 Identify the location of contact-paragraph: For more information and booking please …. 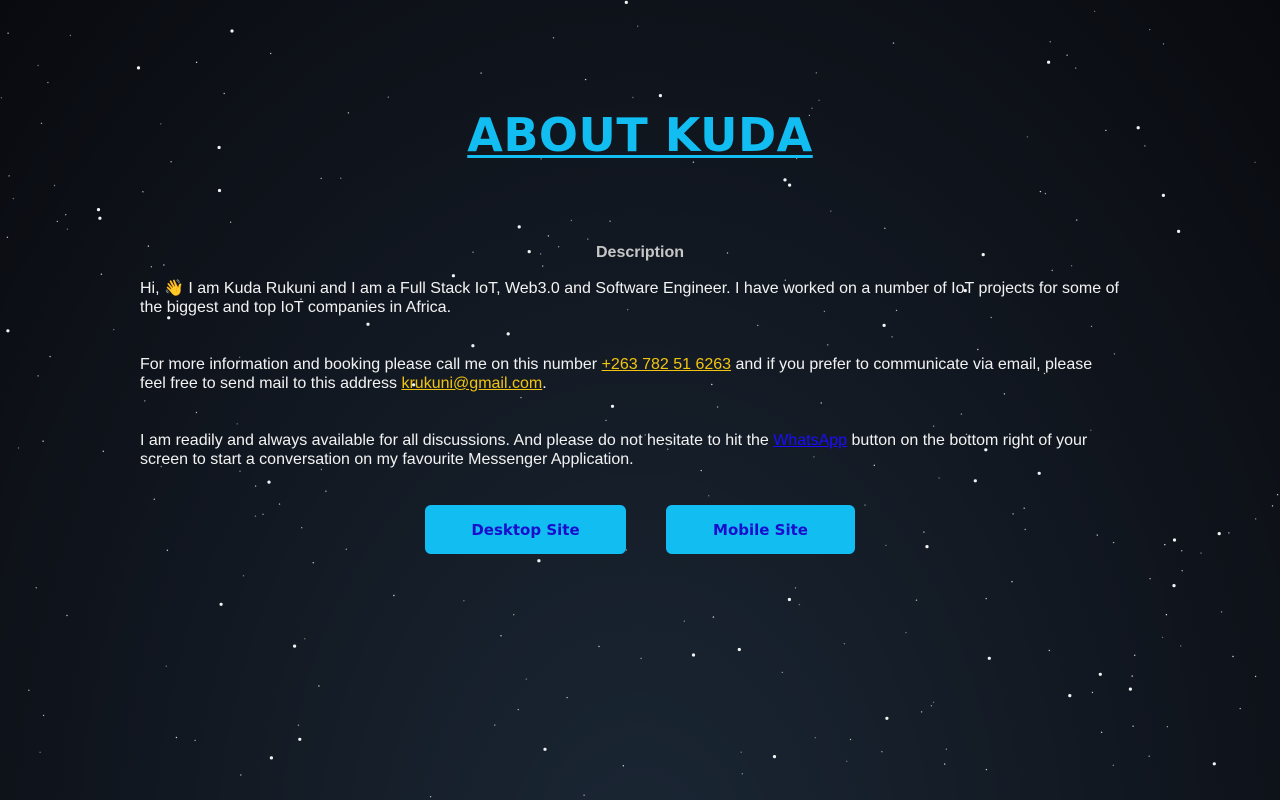
(630, 374).